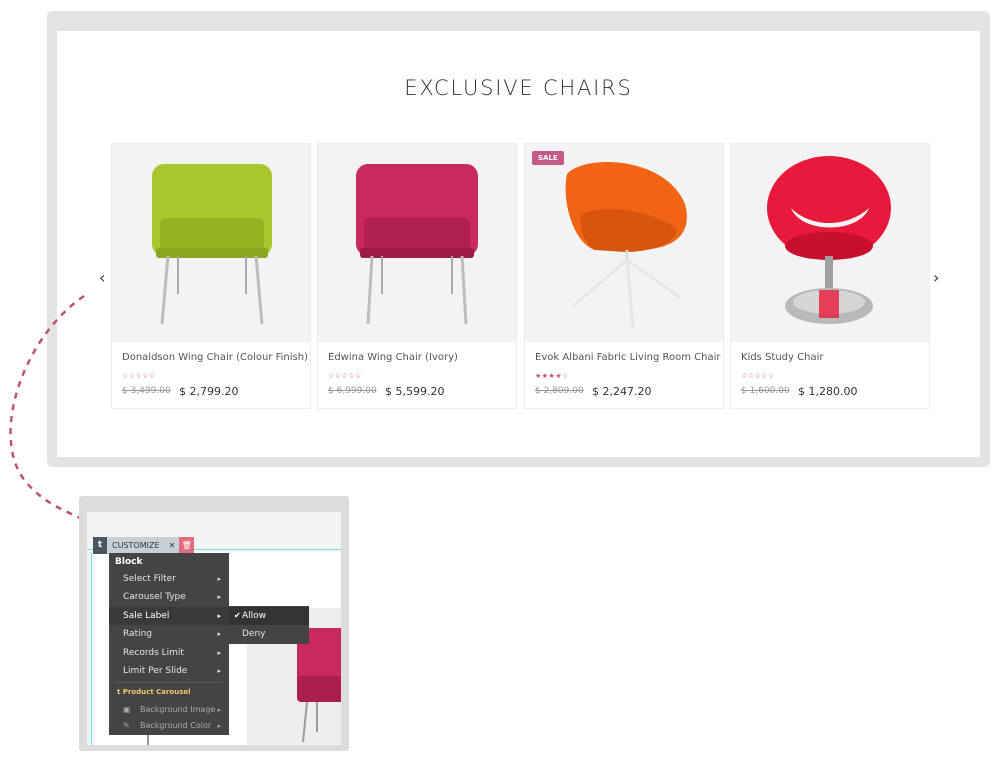 Image resolution: width=1000 pixels, height=767 pixels. What do you see at coordinates (127, 709) in the screenshot?
I see `image-icon: ▣` at bounding box center [127, 709].